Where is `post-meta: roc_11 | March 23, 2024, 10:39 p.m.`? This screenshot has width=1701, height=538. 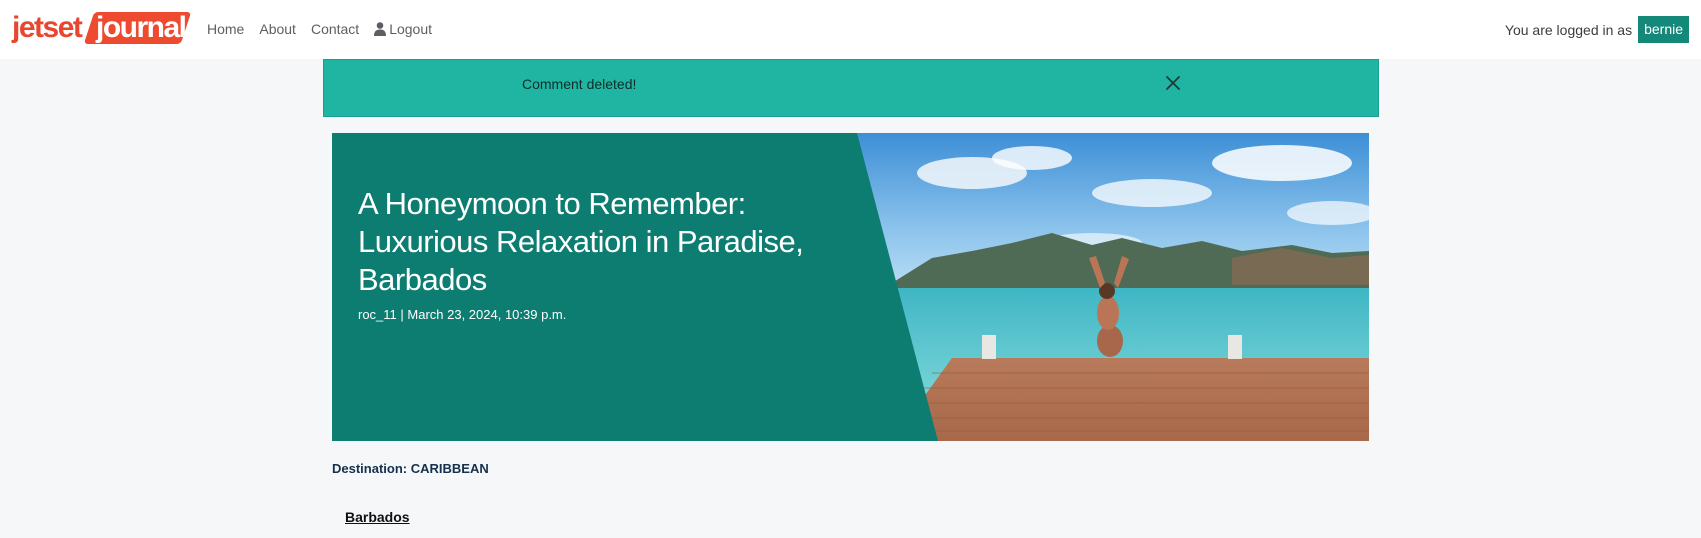
post-meta: roc_11 | March 23, 2024, 10:39 p.m. is located at coordinates (462, 314).